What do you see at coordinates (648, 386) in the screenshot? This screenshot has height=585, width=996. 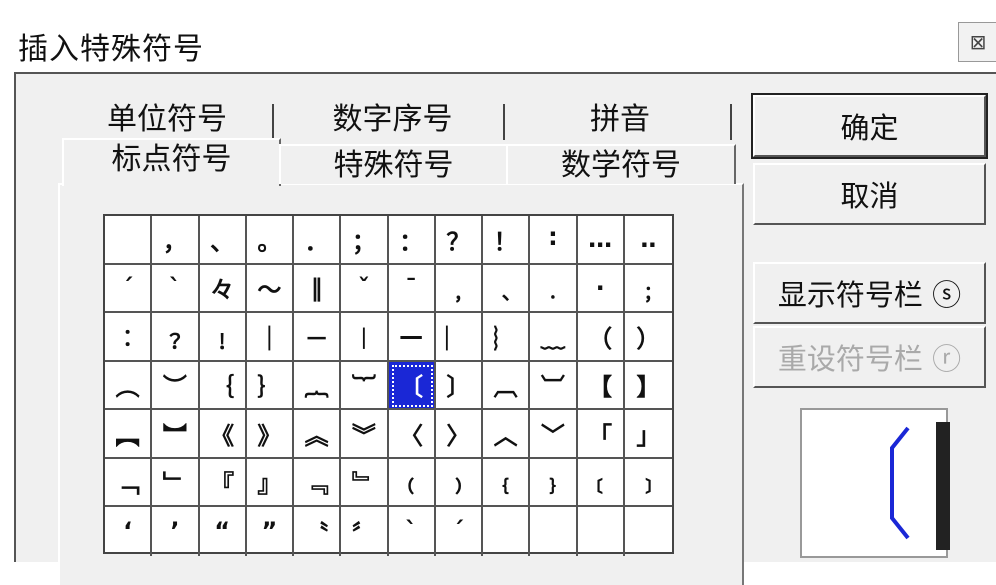 I see `symbol-cell: 】` at bounding box center [648, 386].